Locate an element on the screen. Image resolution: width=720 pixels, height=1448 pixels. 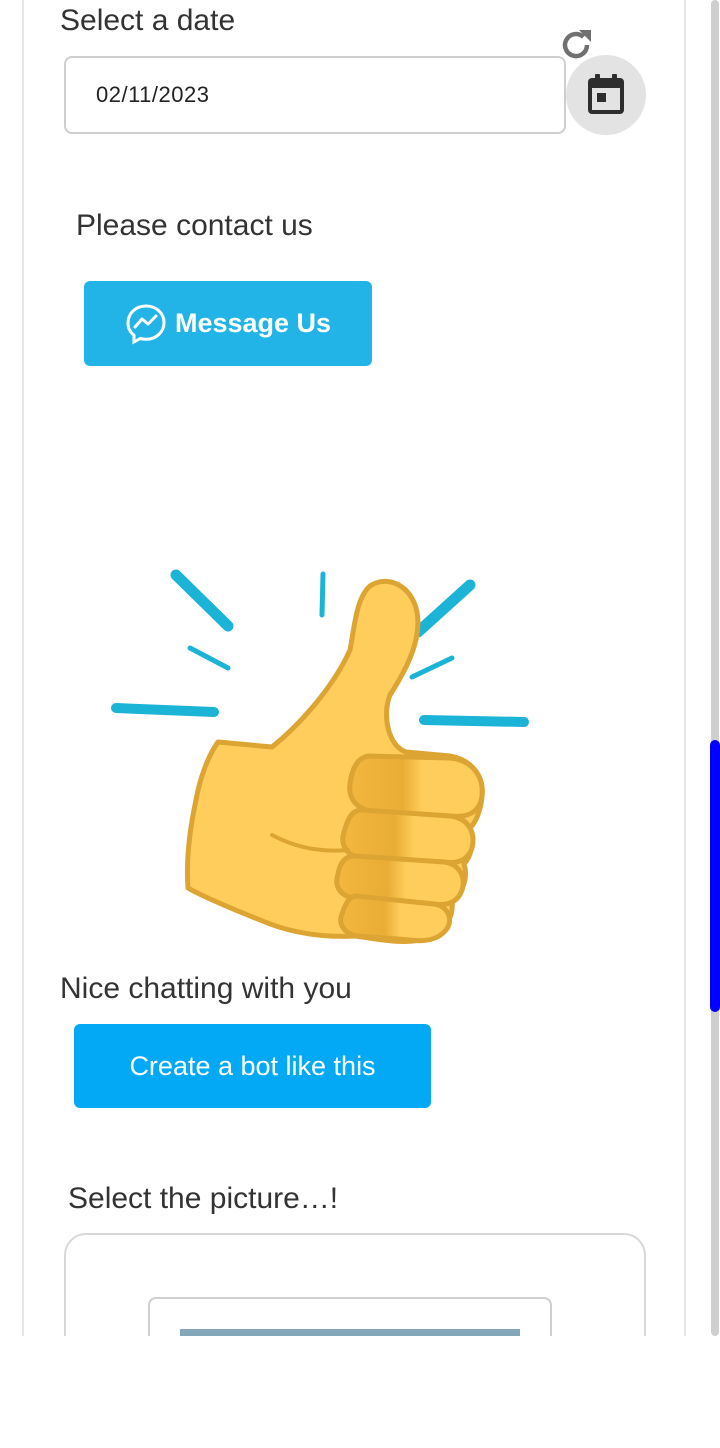
date-input: 02/11/2023 is located at coordinates (315, 95).